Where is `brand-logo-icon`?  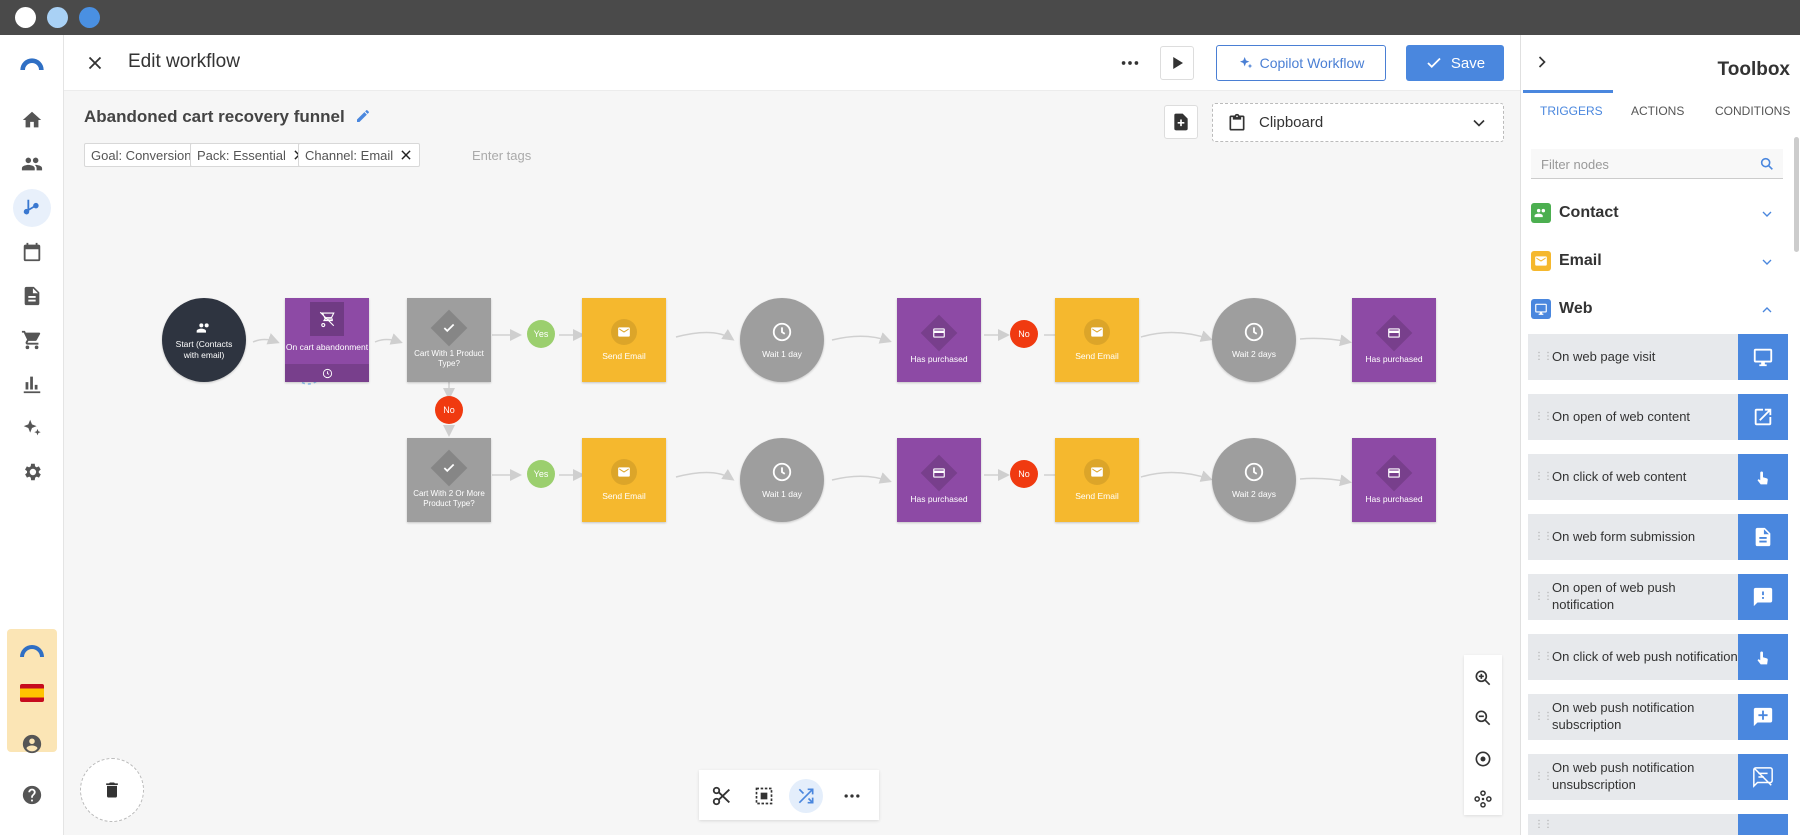
brand-logo-icon is located at coordinates (32, 63).